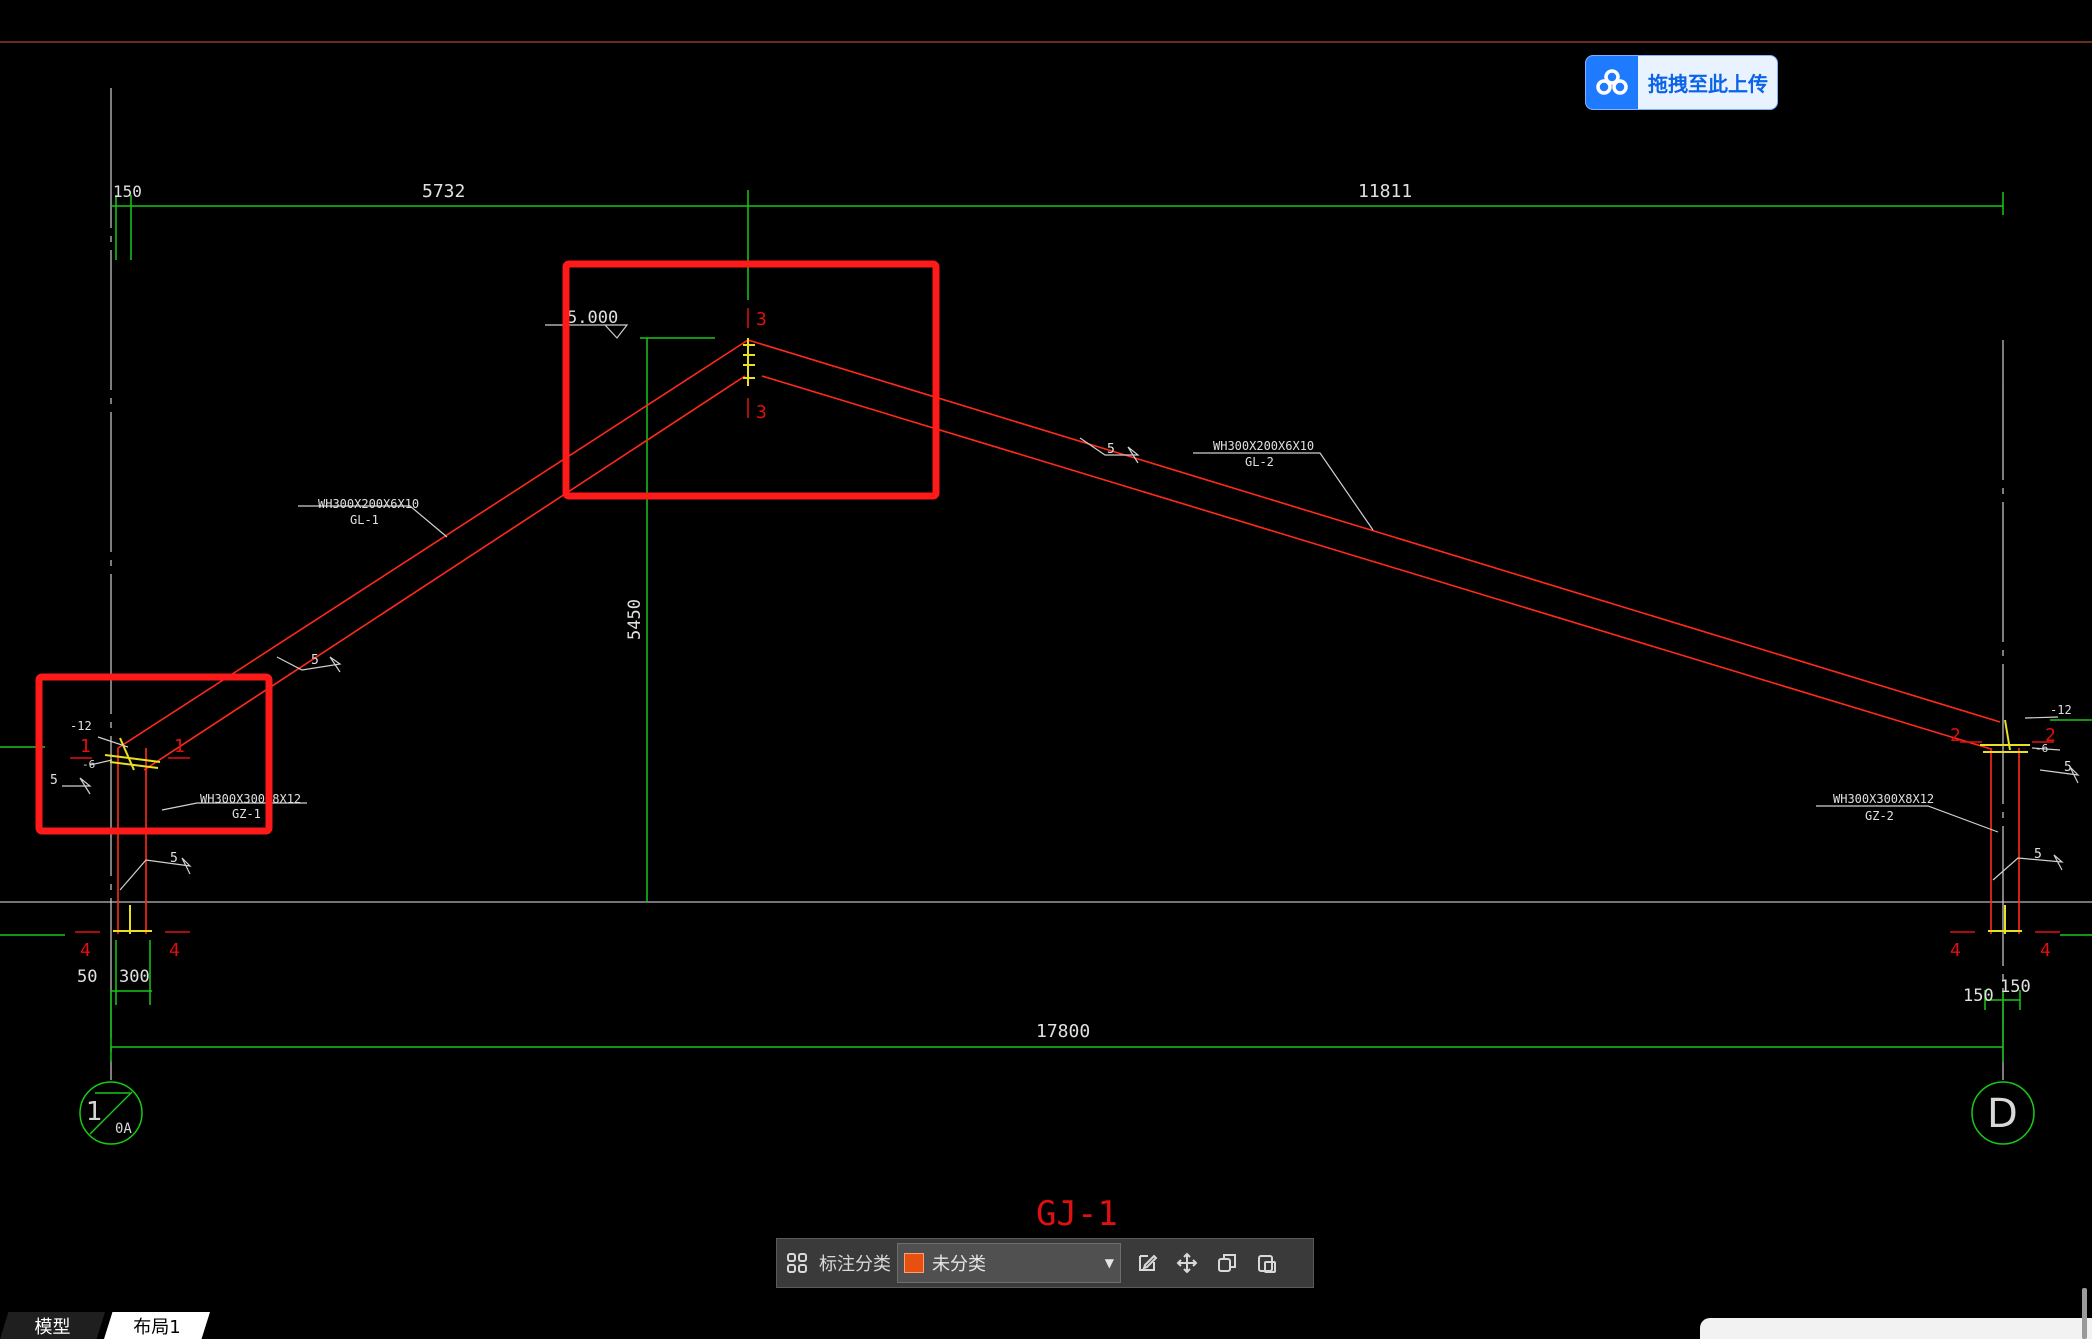 The height and width of the screenshot is (1339, 2092). Describe the element at coordinates (1267, 1263) in the screenshot. I see `paste-icon` at that location.